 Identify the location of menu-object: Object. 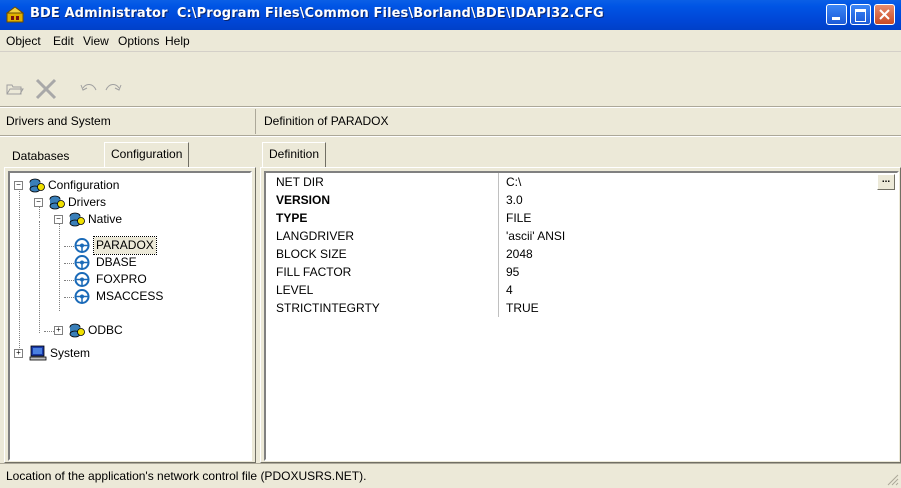
(23, 41).